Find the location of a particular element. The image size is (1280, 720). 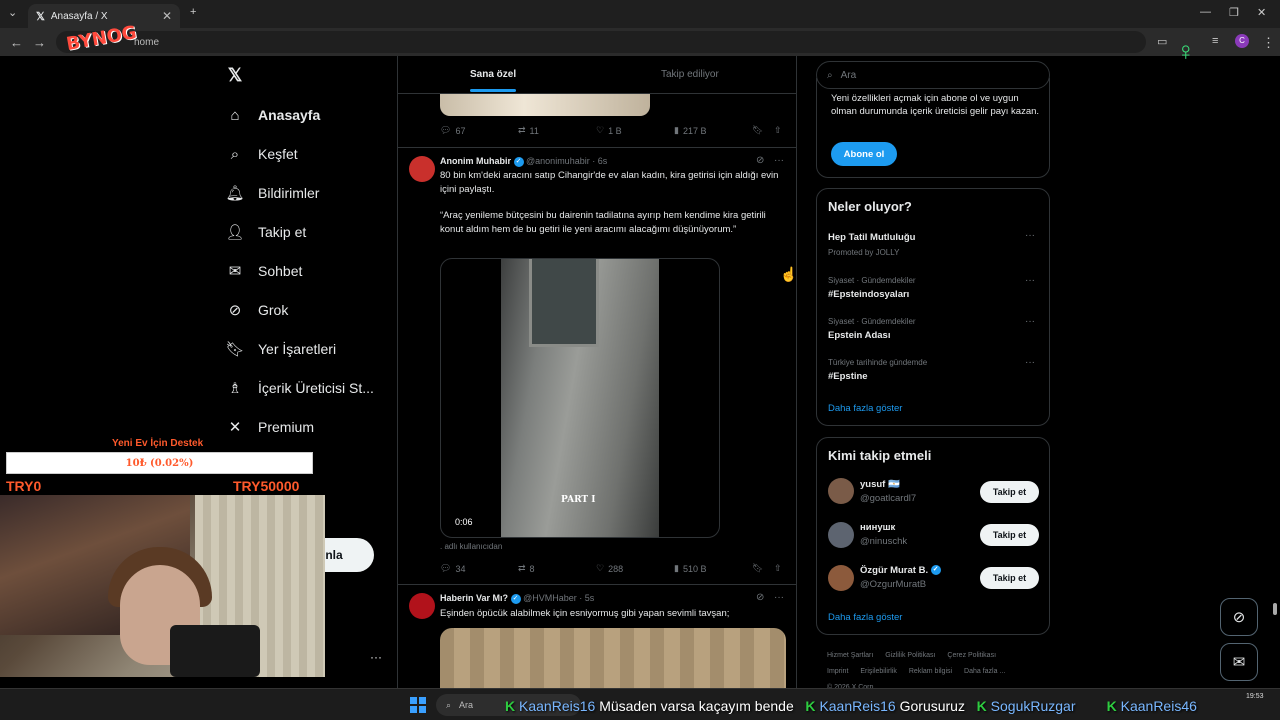

nav-item-home: ⌂ Anasayfa is located at coordinates (273, 115).